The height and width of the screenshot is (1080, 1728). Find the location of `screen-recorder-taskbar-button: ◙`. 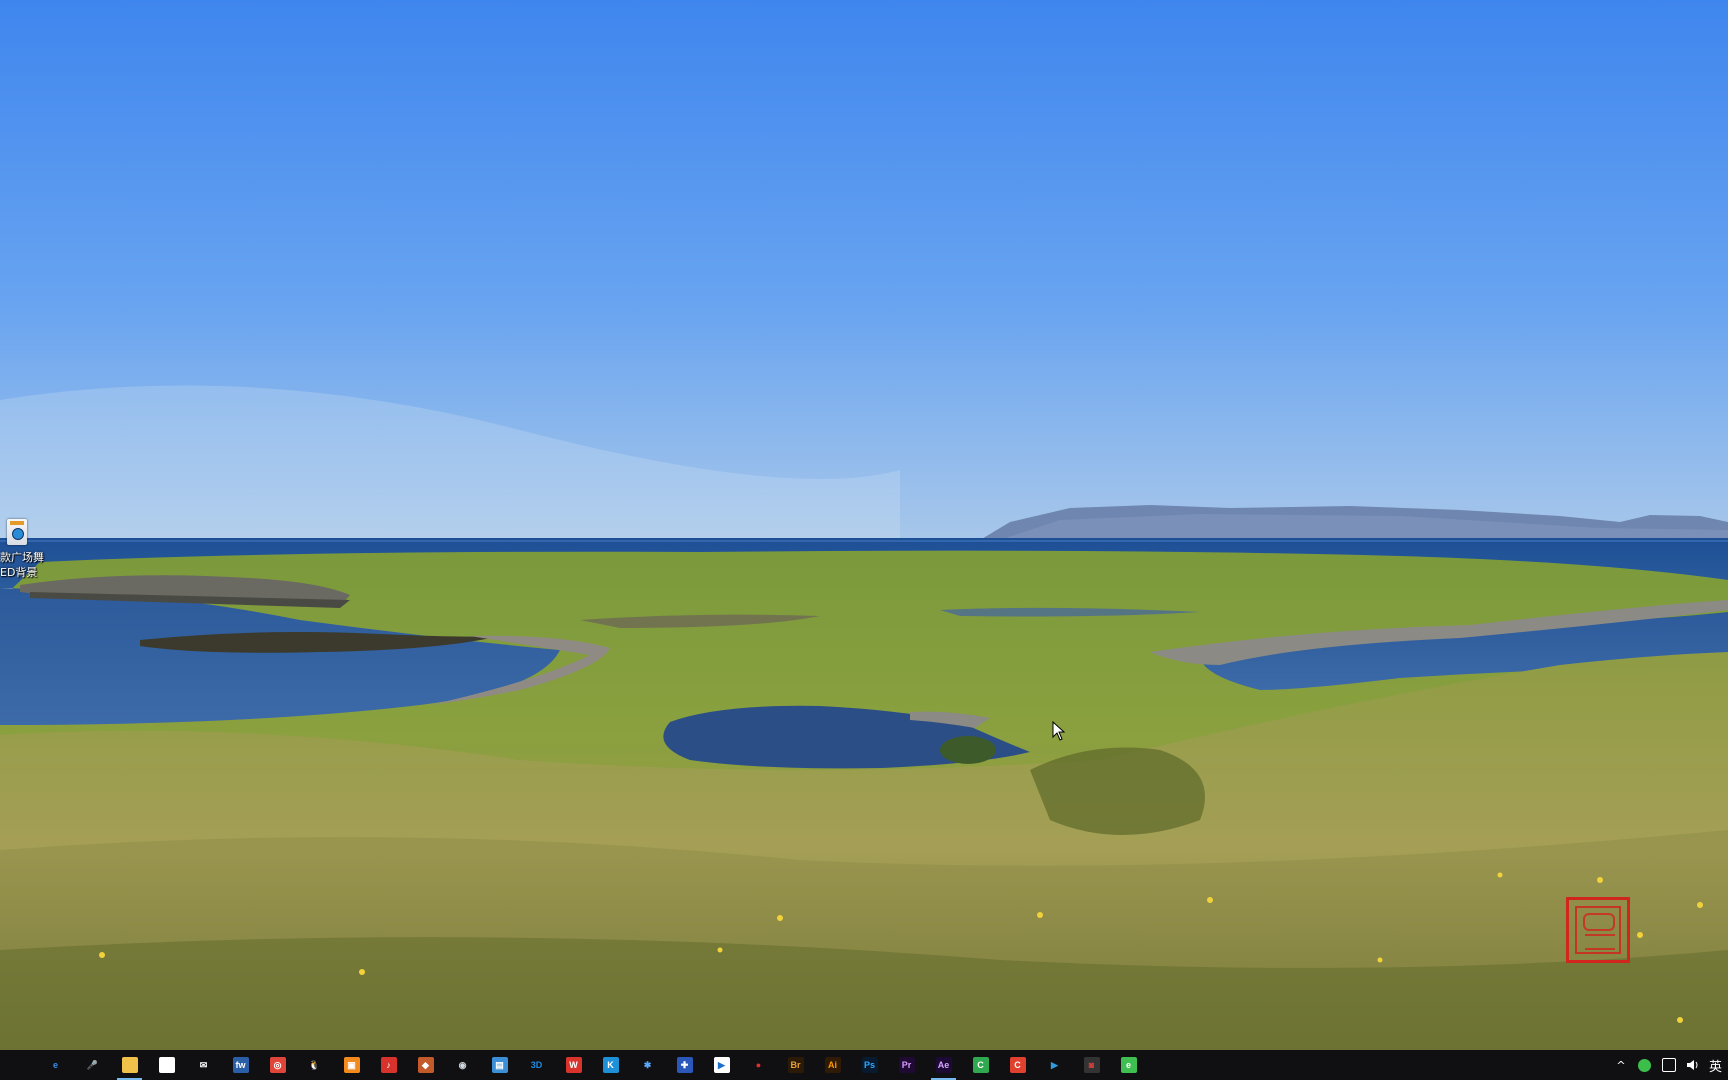

screen-recorder-taskbar-button: ◙ is located at coordinates (1091, 1065).